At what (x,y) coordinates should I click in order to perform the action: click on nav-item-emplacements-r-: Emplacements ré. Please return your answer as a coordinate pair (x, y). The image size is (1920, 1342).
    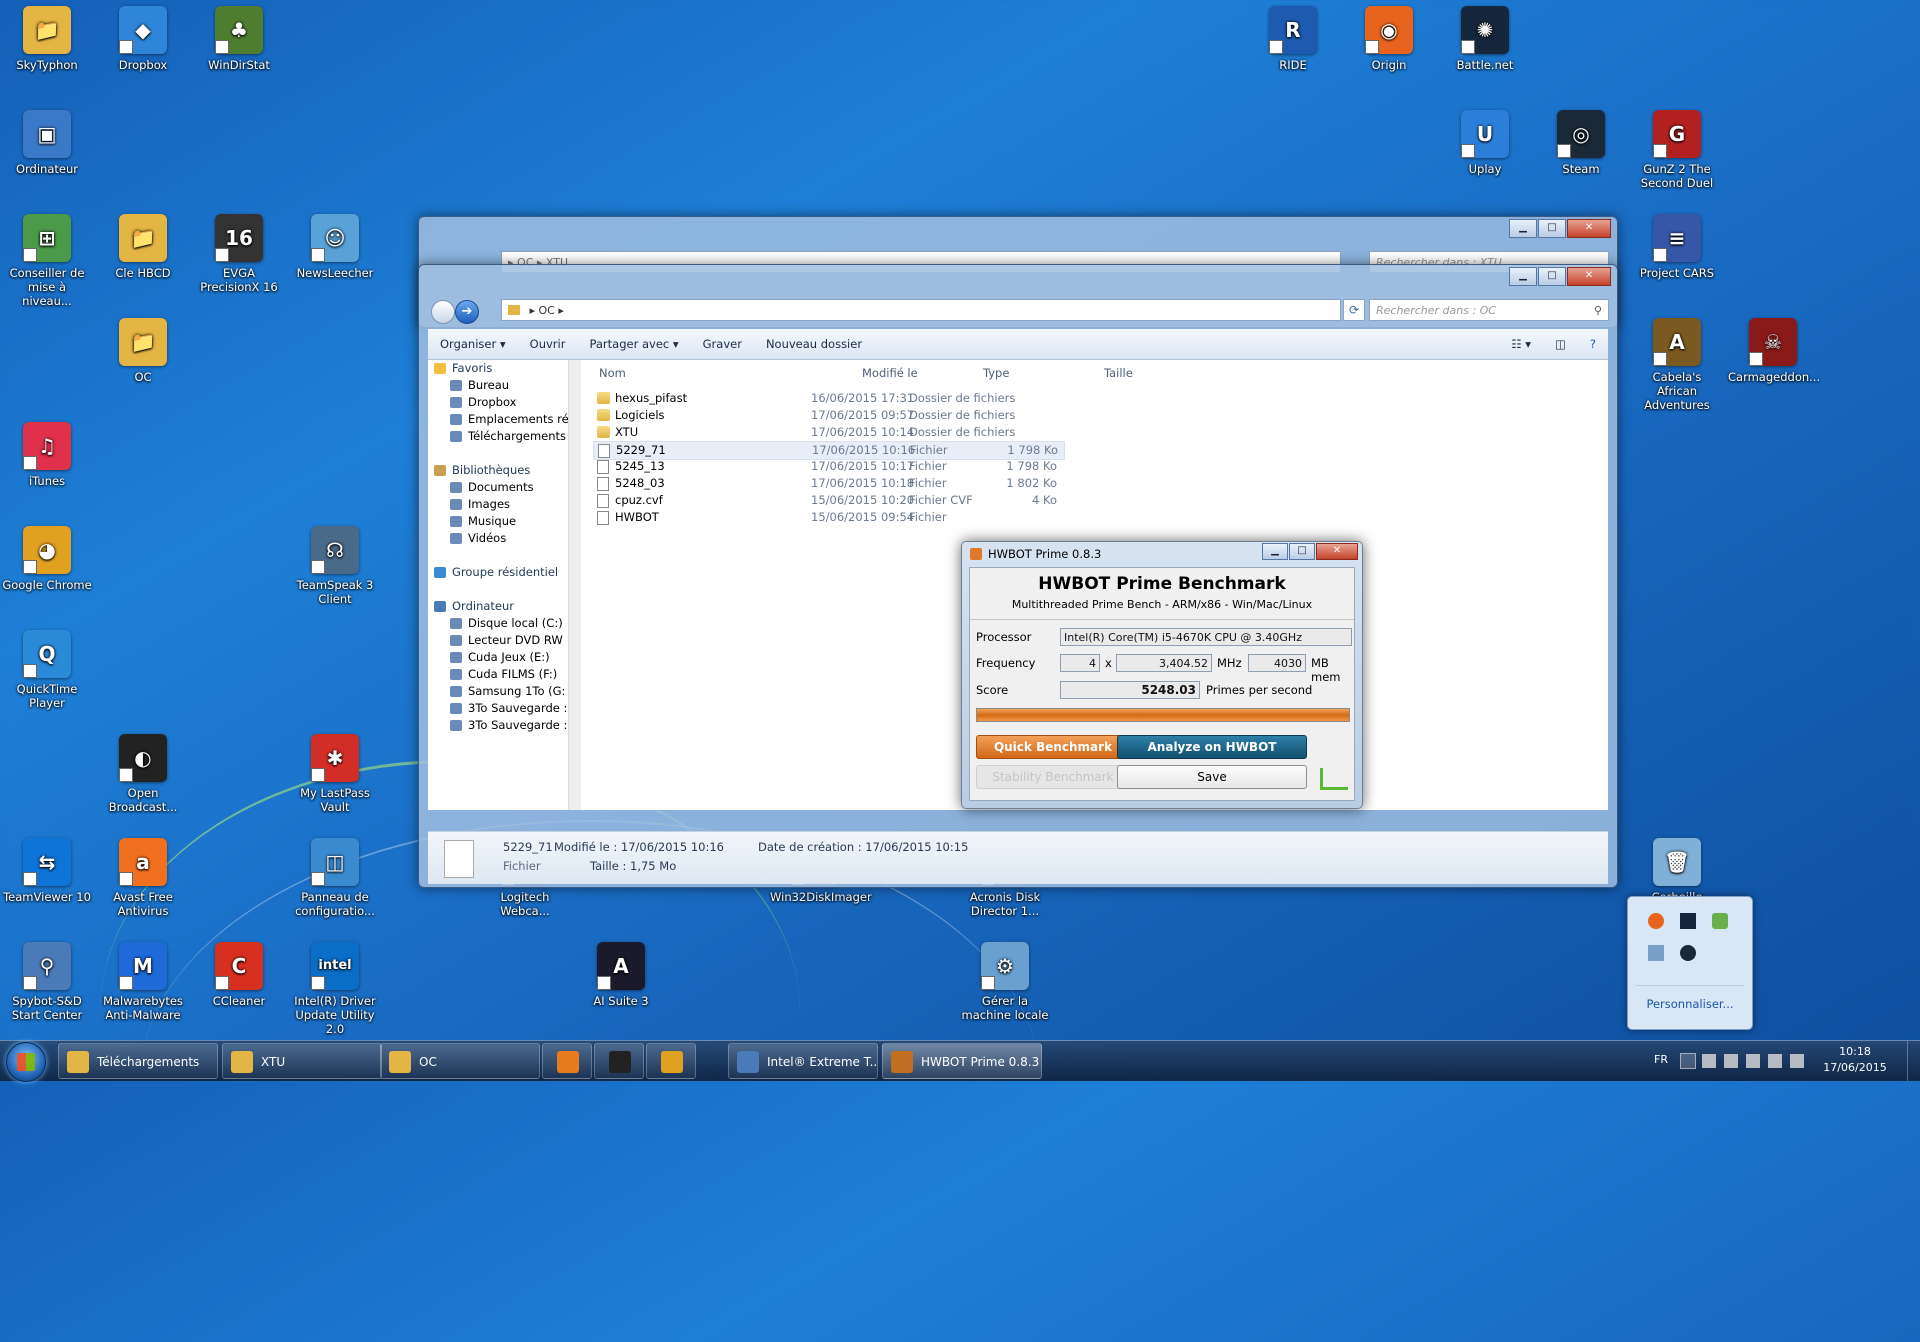
    Looking at the image, I should click on (498, 419).